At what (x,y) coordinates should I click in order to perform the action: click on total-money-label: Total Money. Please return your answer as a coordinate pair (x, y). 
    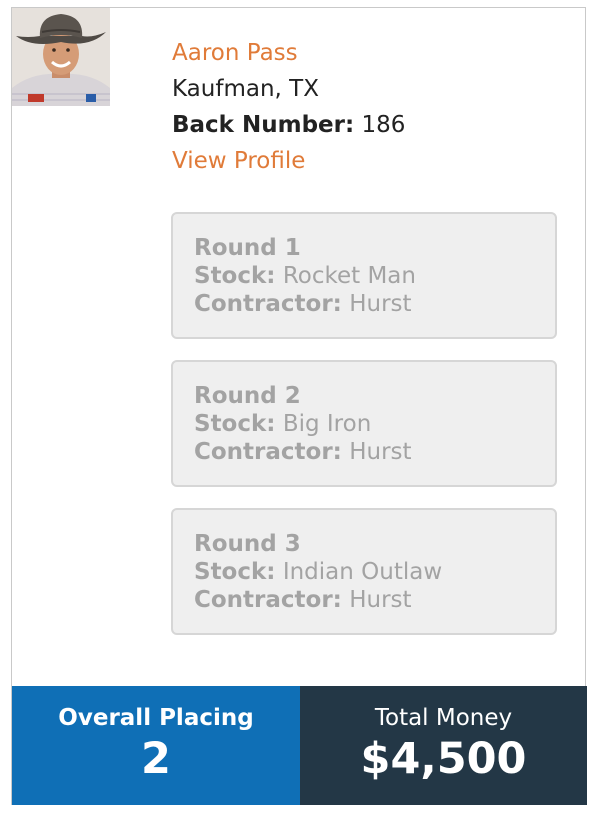
    Looking at the image, I should click on (443, 718).